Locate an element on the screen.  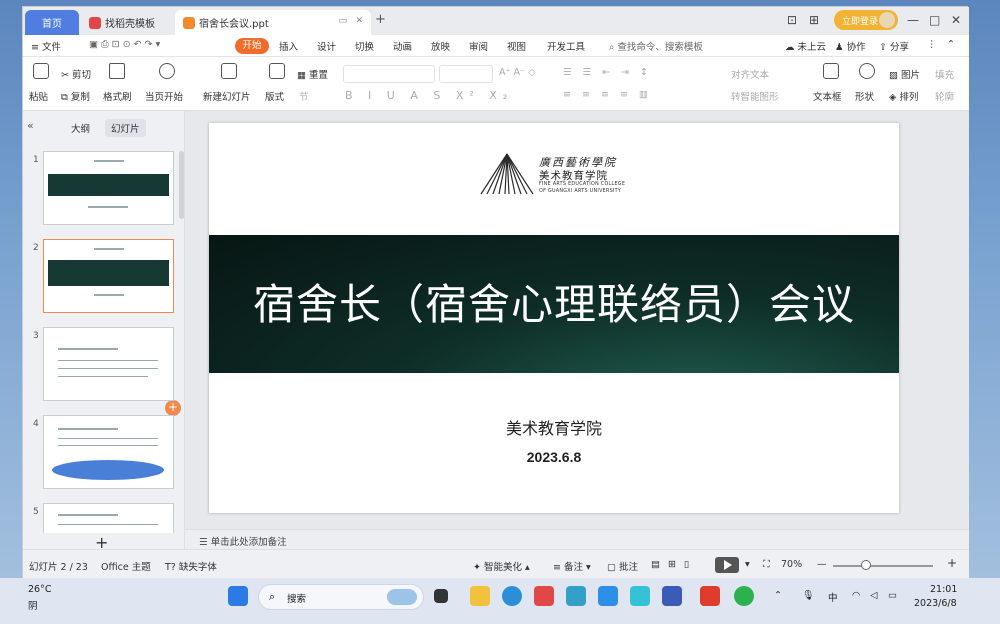
app-icon is located at coordinates (576, 596).